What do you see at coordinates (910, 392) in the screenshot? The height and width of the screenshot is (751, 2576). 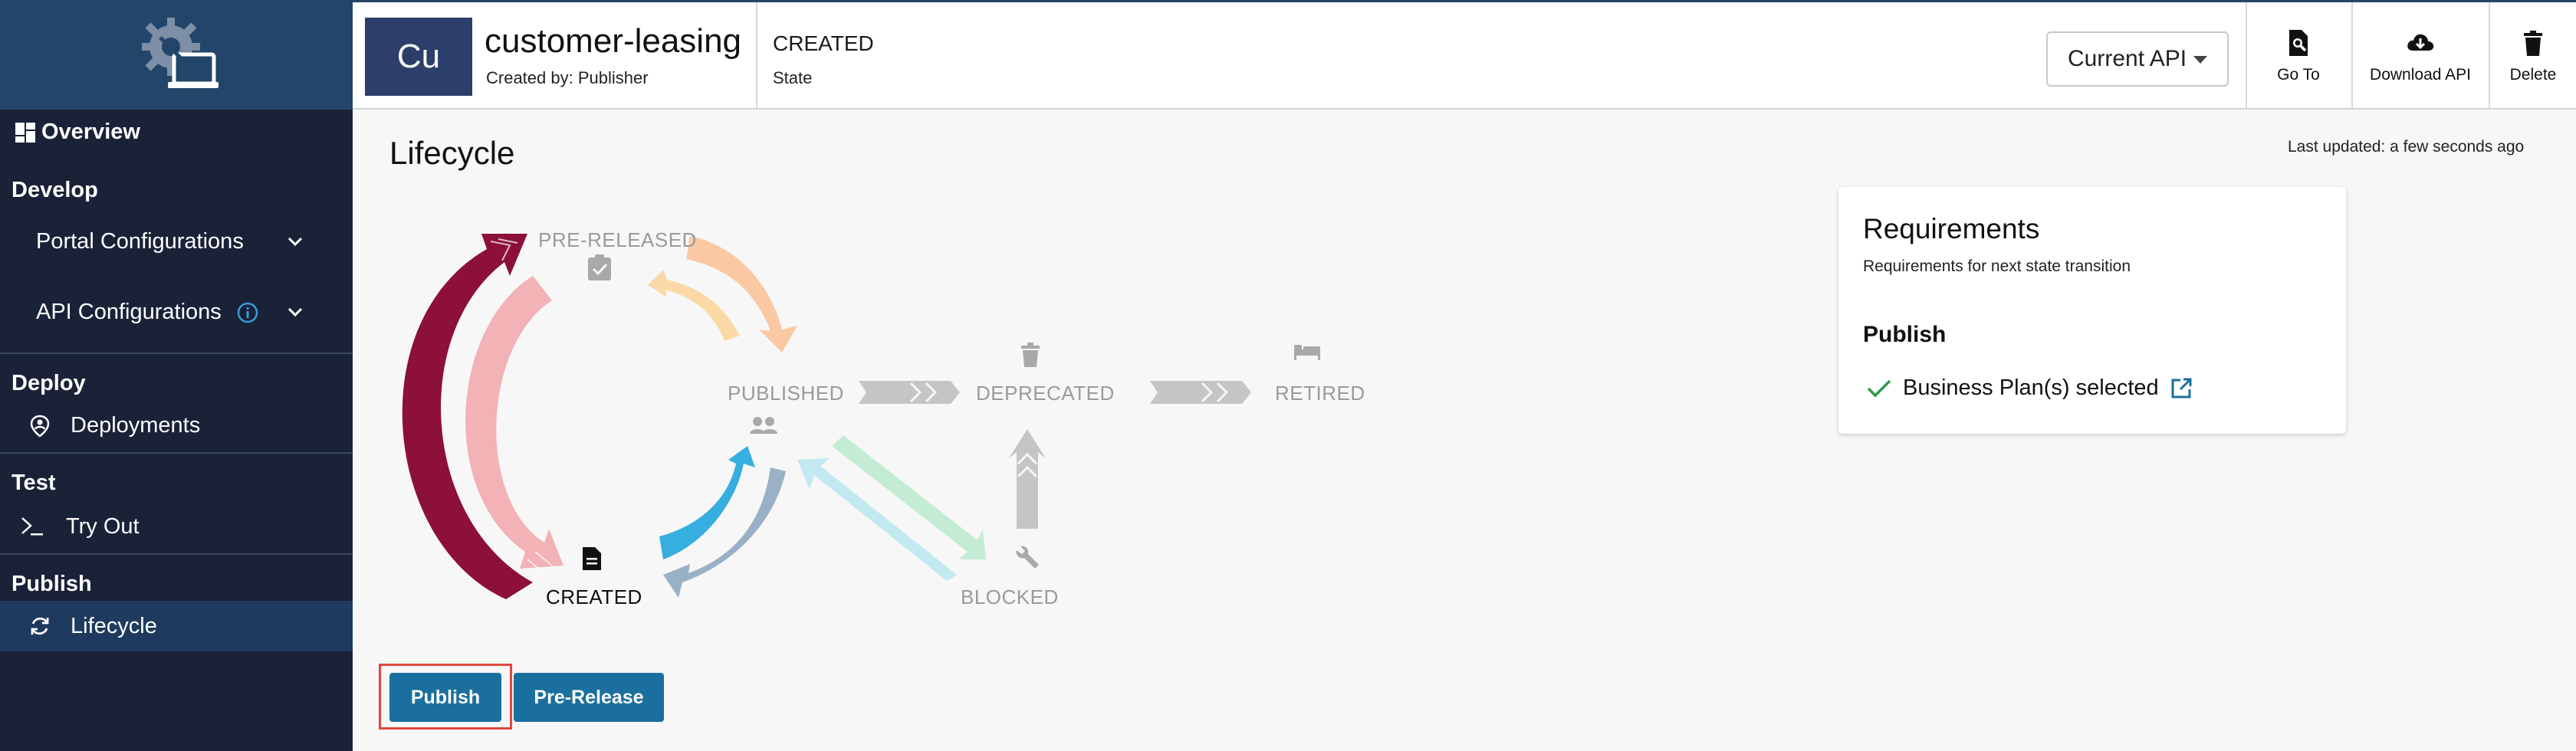 I see `arrow-published-to-deprecated` at bounding box center [910, 392].